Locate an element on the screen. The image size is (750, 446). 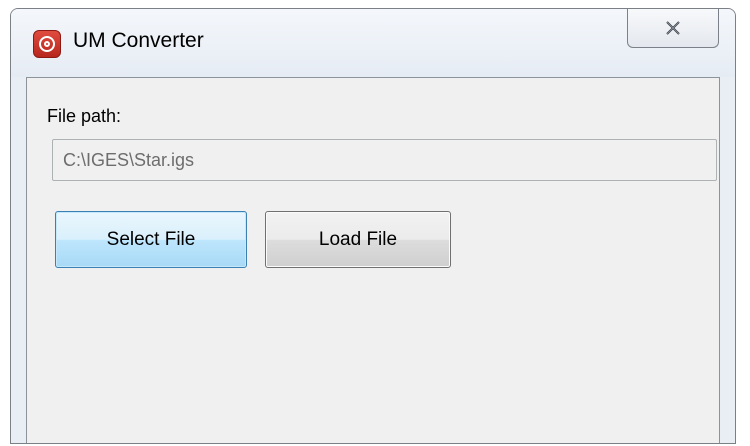
close-icon is located at coordinates (673, 27).